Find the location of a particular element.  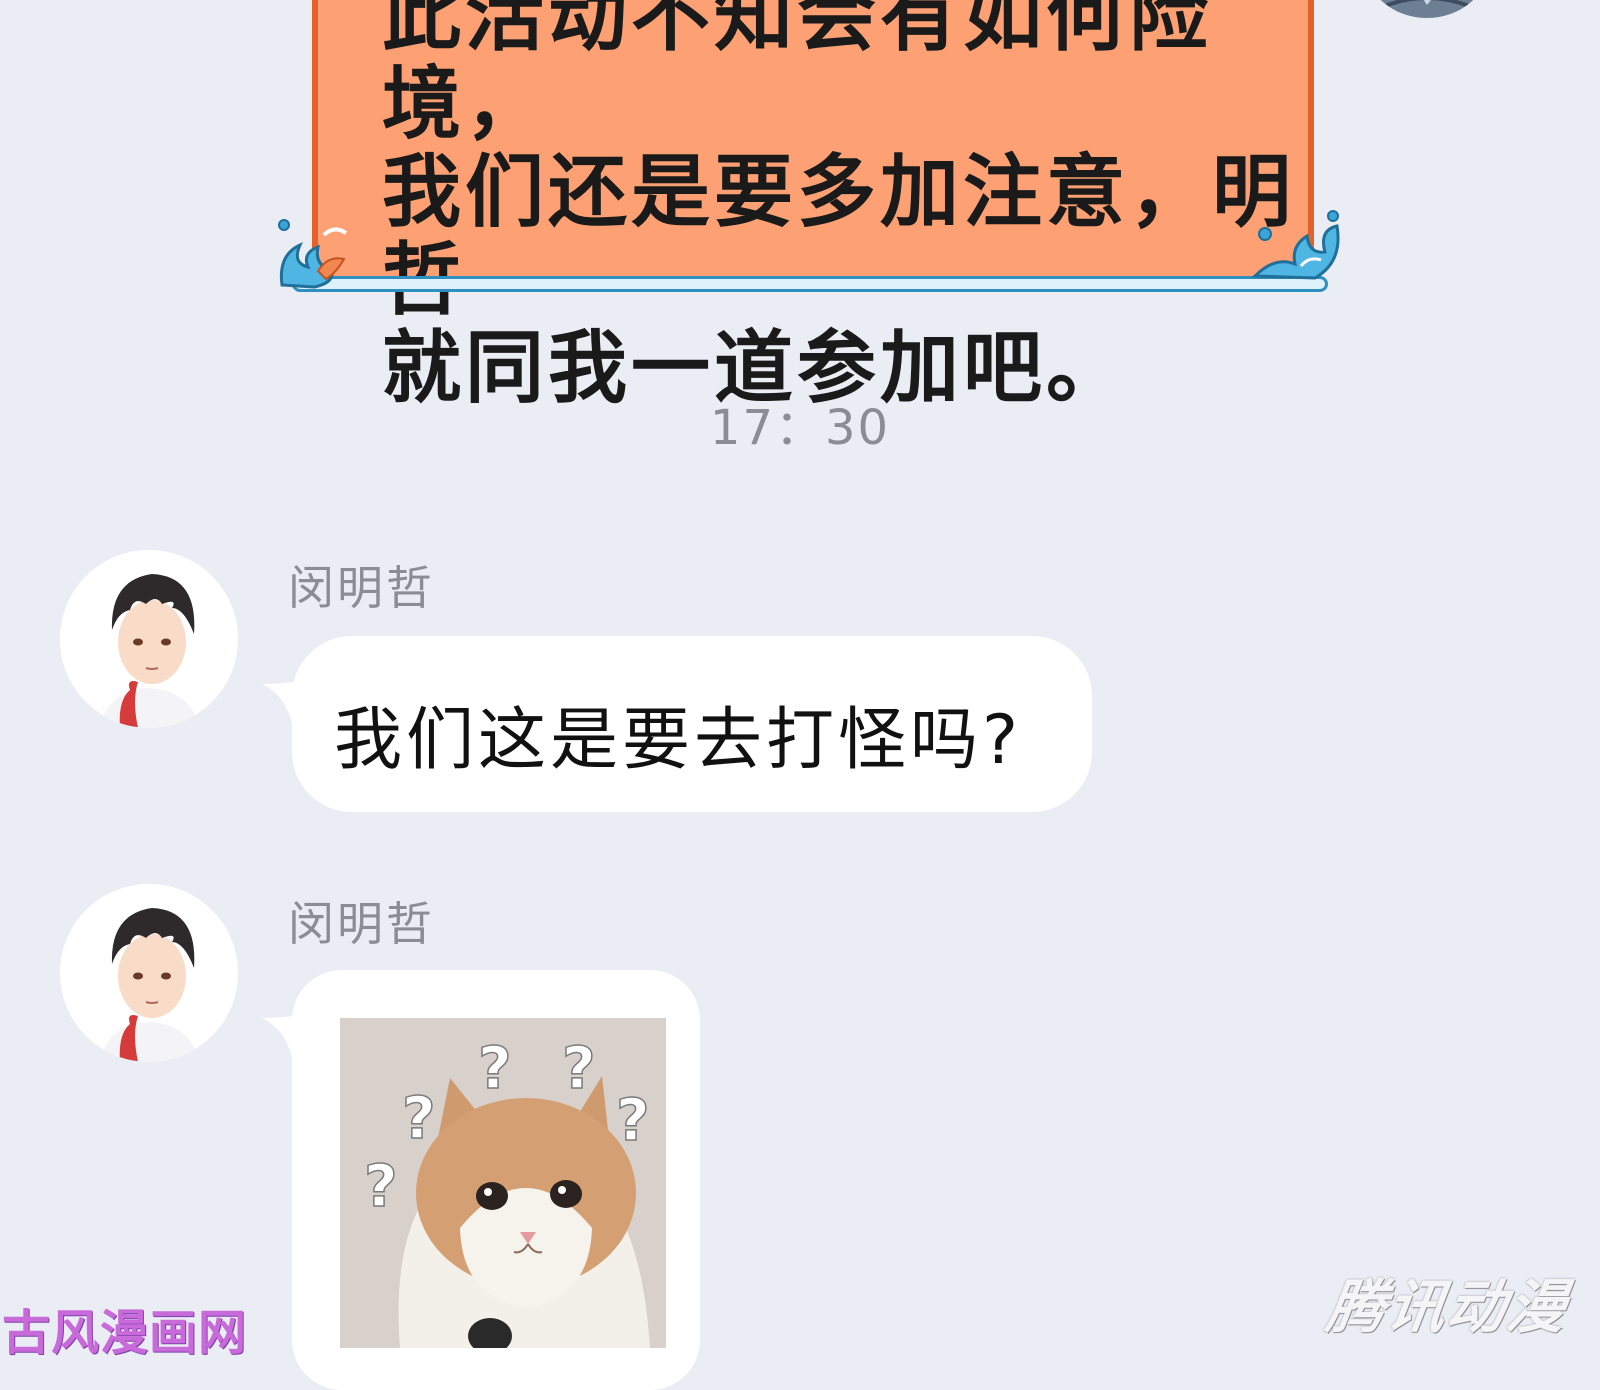

incoming-message-bubble: 我们这是要去打怪吗? is located at coordinates (692, 724).